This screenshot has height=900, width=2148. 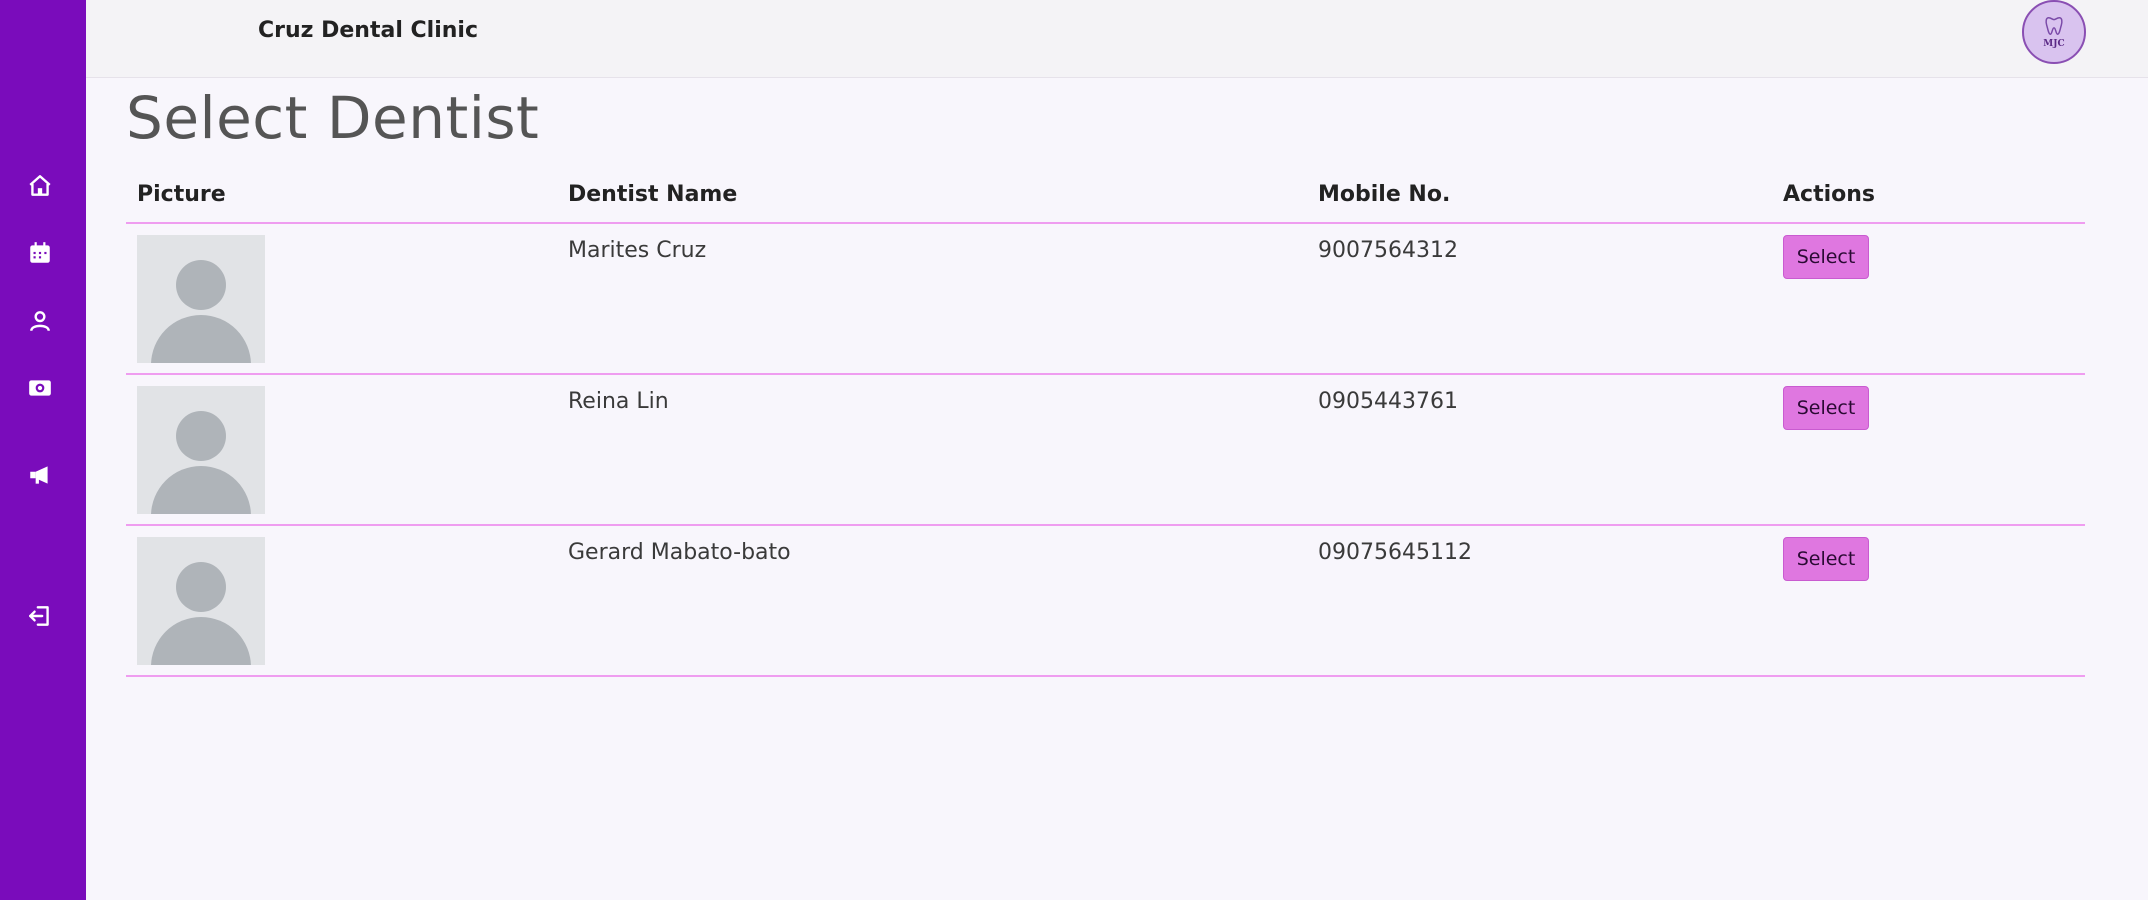 I want to click on logout-icon, so click(x=40, y=616).